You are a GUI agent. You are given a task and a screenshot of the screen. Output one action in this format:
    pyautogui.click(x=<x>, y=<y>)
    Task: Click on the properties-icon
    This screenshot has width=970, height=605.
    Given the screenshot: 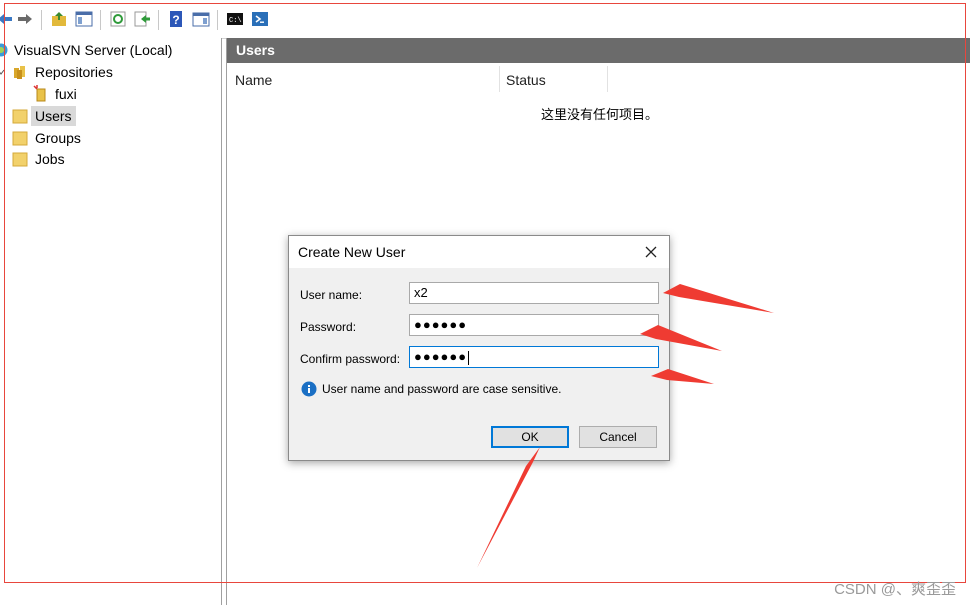 What is the action you would take?
    pyautogui.click(x=201, y=19)
    